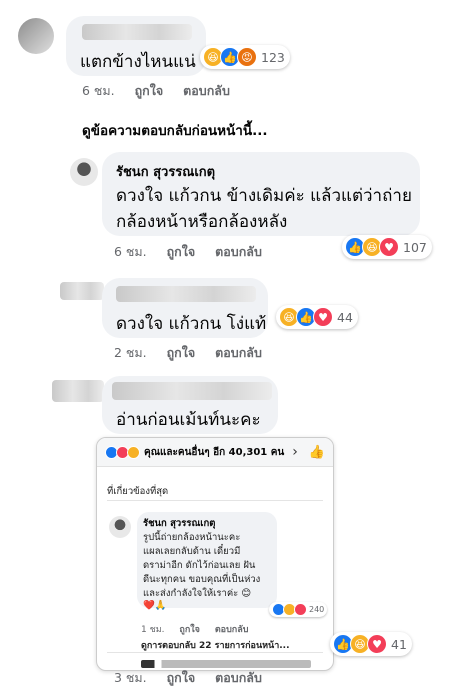  I want to click on reply-text-line1: ดวงใจ แก้วกน ข้างเดิมค่ะ แล้วแต่ว่าถ่าย, so click(264, 196).